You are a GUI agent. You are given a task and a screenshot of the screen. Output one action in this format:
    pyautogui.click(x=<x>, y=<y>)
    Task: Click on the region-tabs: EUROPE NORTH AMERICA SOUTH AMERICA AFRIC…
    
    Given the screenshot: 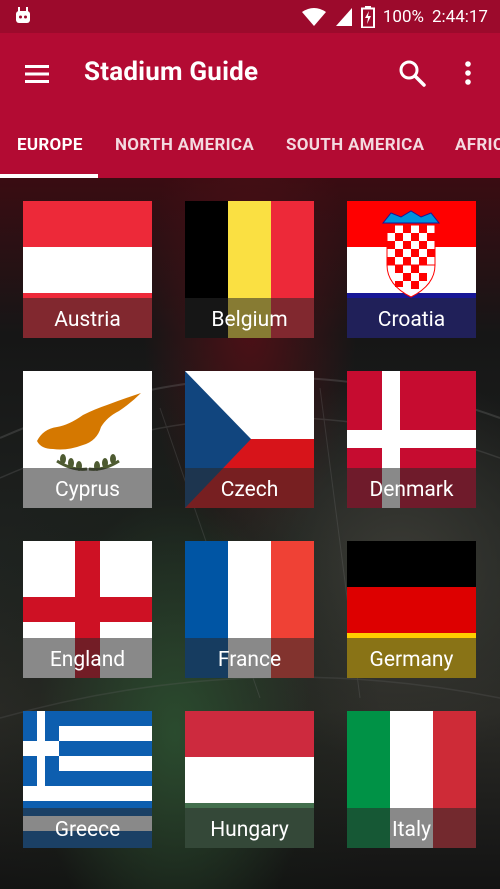 What is the action you would take?
    pyautogui.click(x=250, y=146)
    